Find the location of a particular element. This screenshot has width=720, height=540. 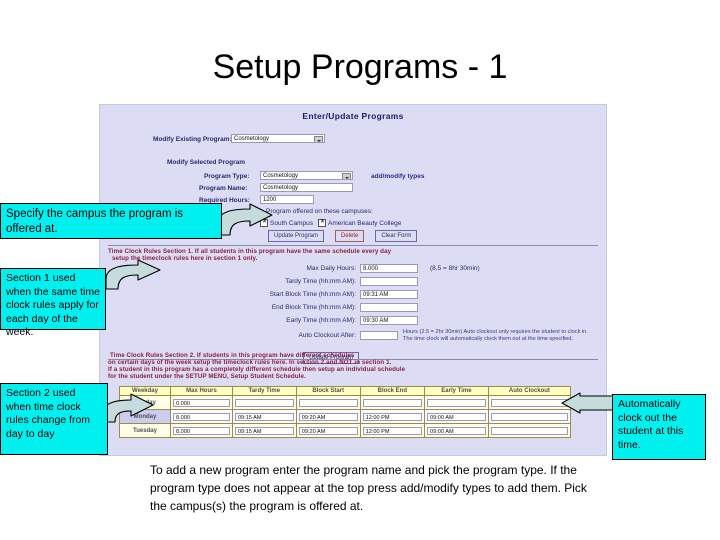

arrow-auto-clockout is located at coordinates (589, 403).